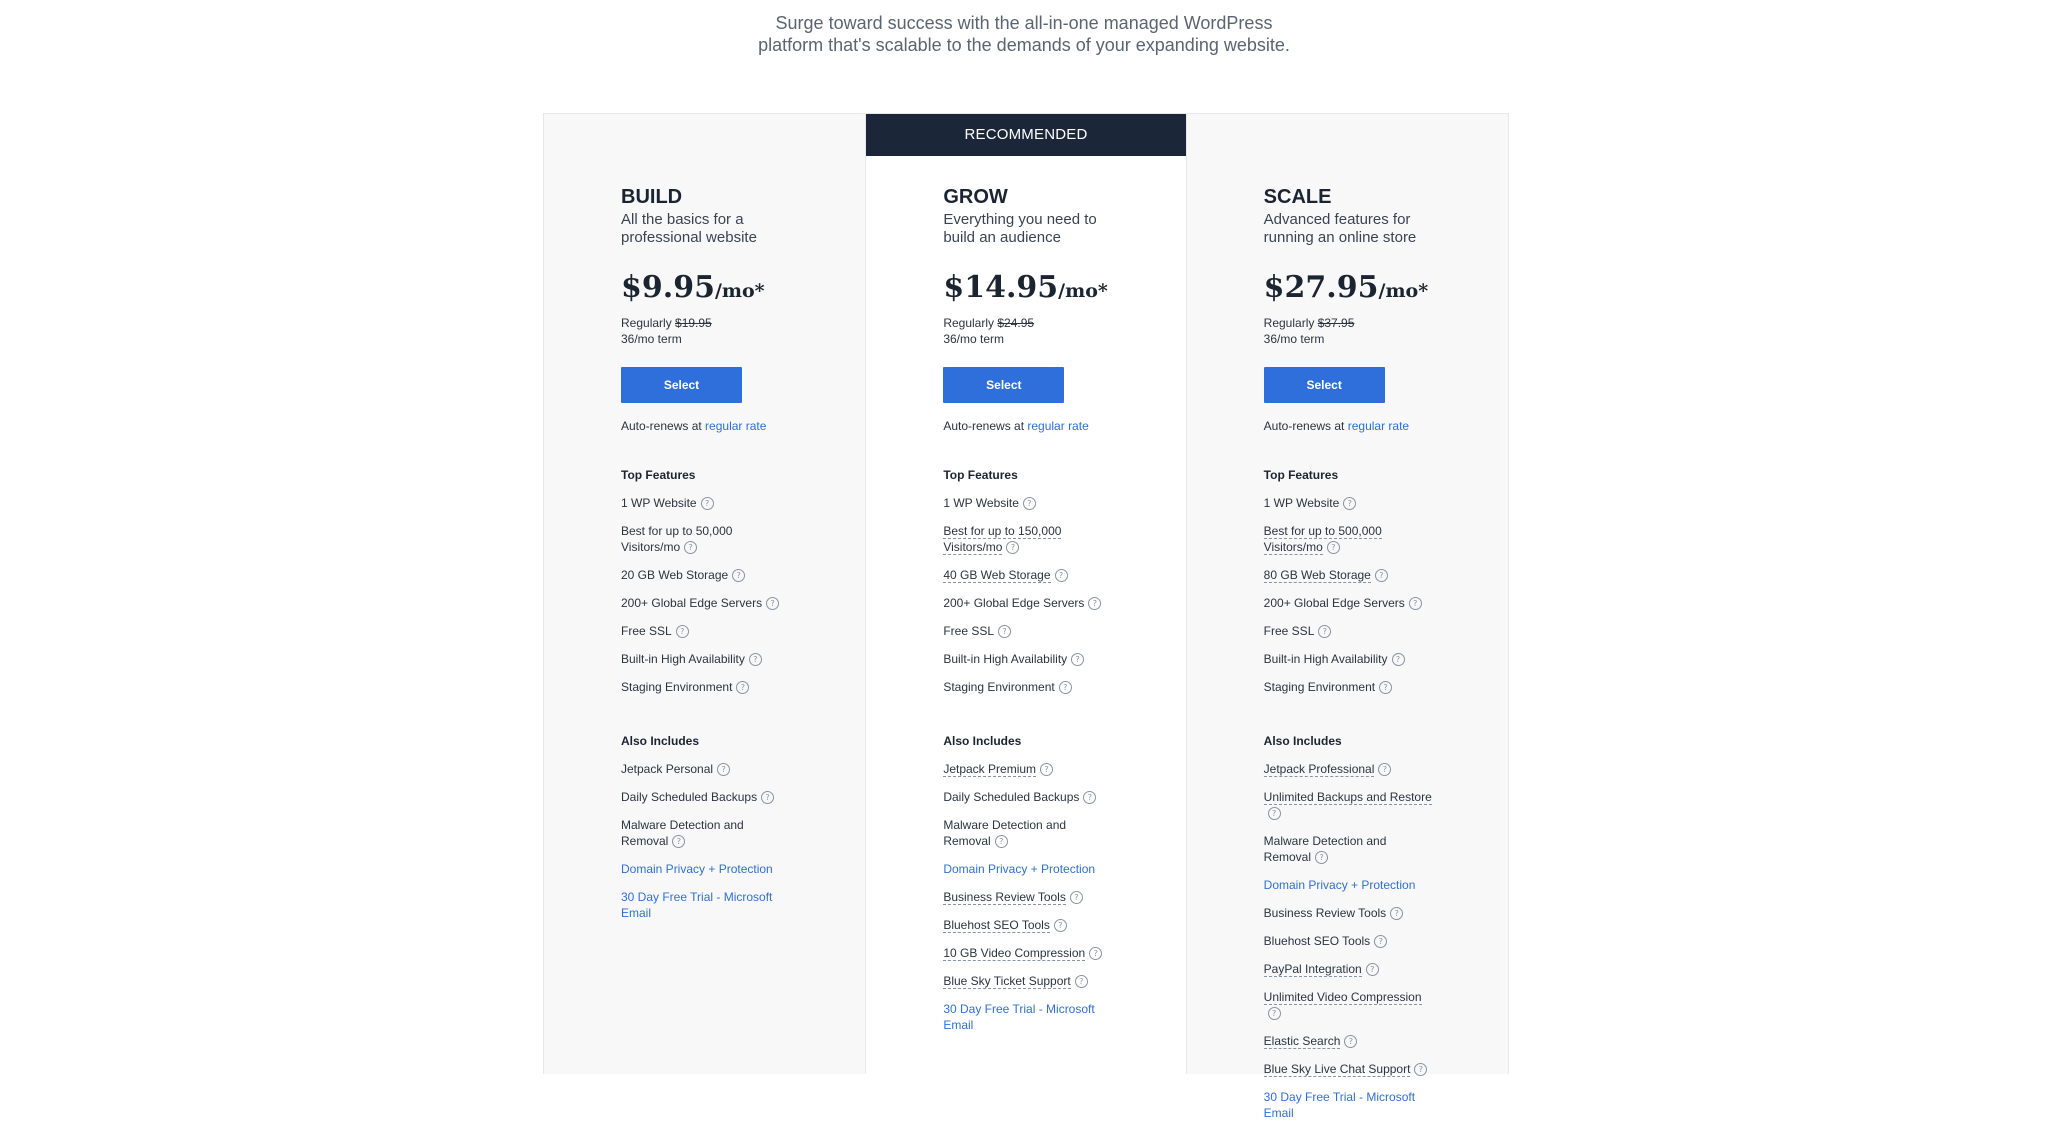 This screenshot has width=2048, height=1121. Describe the element at coordinates (1004, 897) in the screenshot. I see `feature-text: Business Review Tools` at that location.